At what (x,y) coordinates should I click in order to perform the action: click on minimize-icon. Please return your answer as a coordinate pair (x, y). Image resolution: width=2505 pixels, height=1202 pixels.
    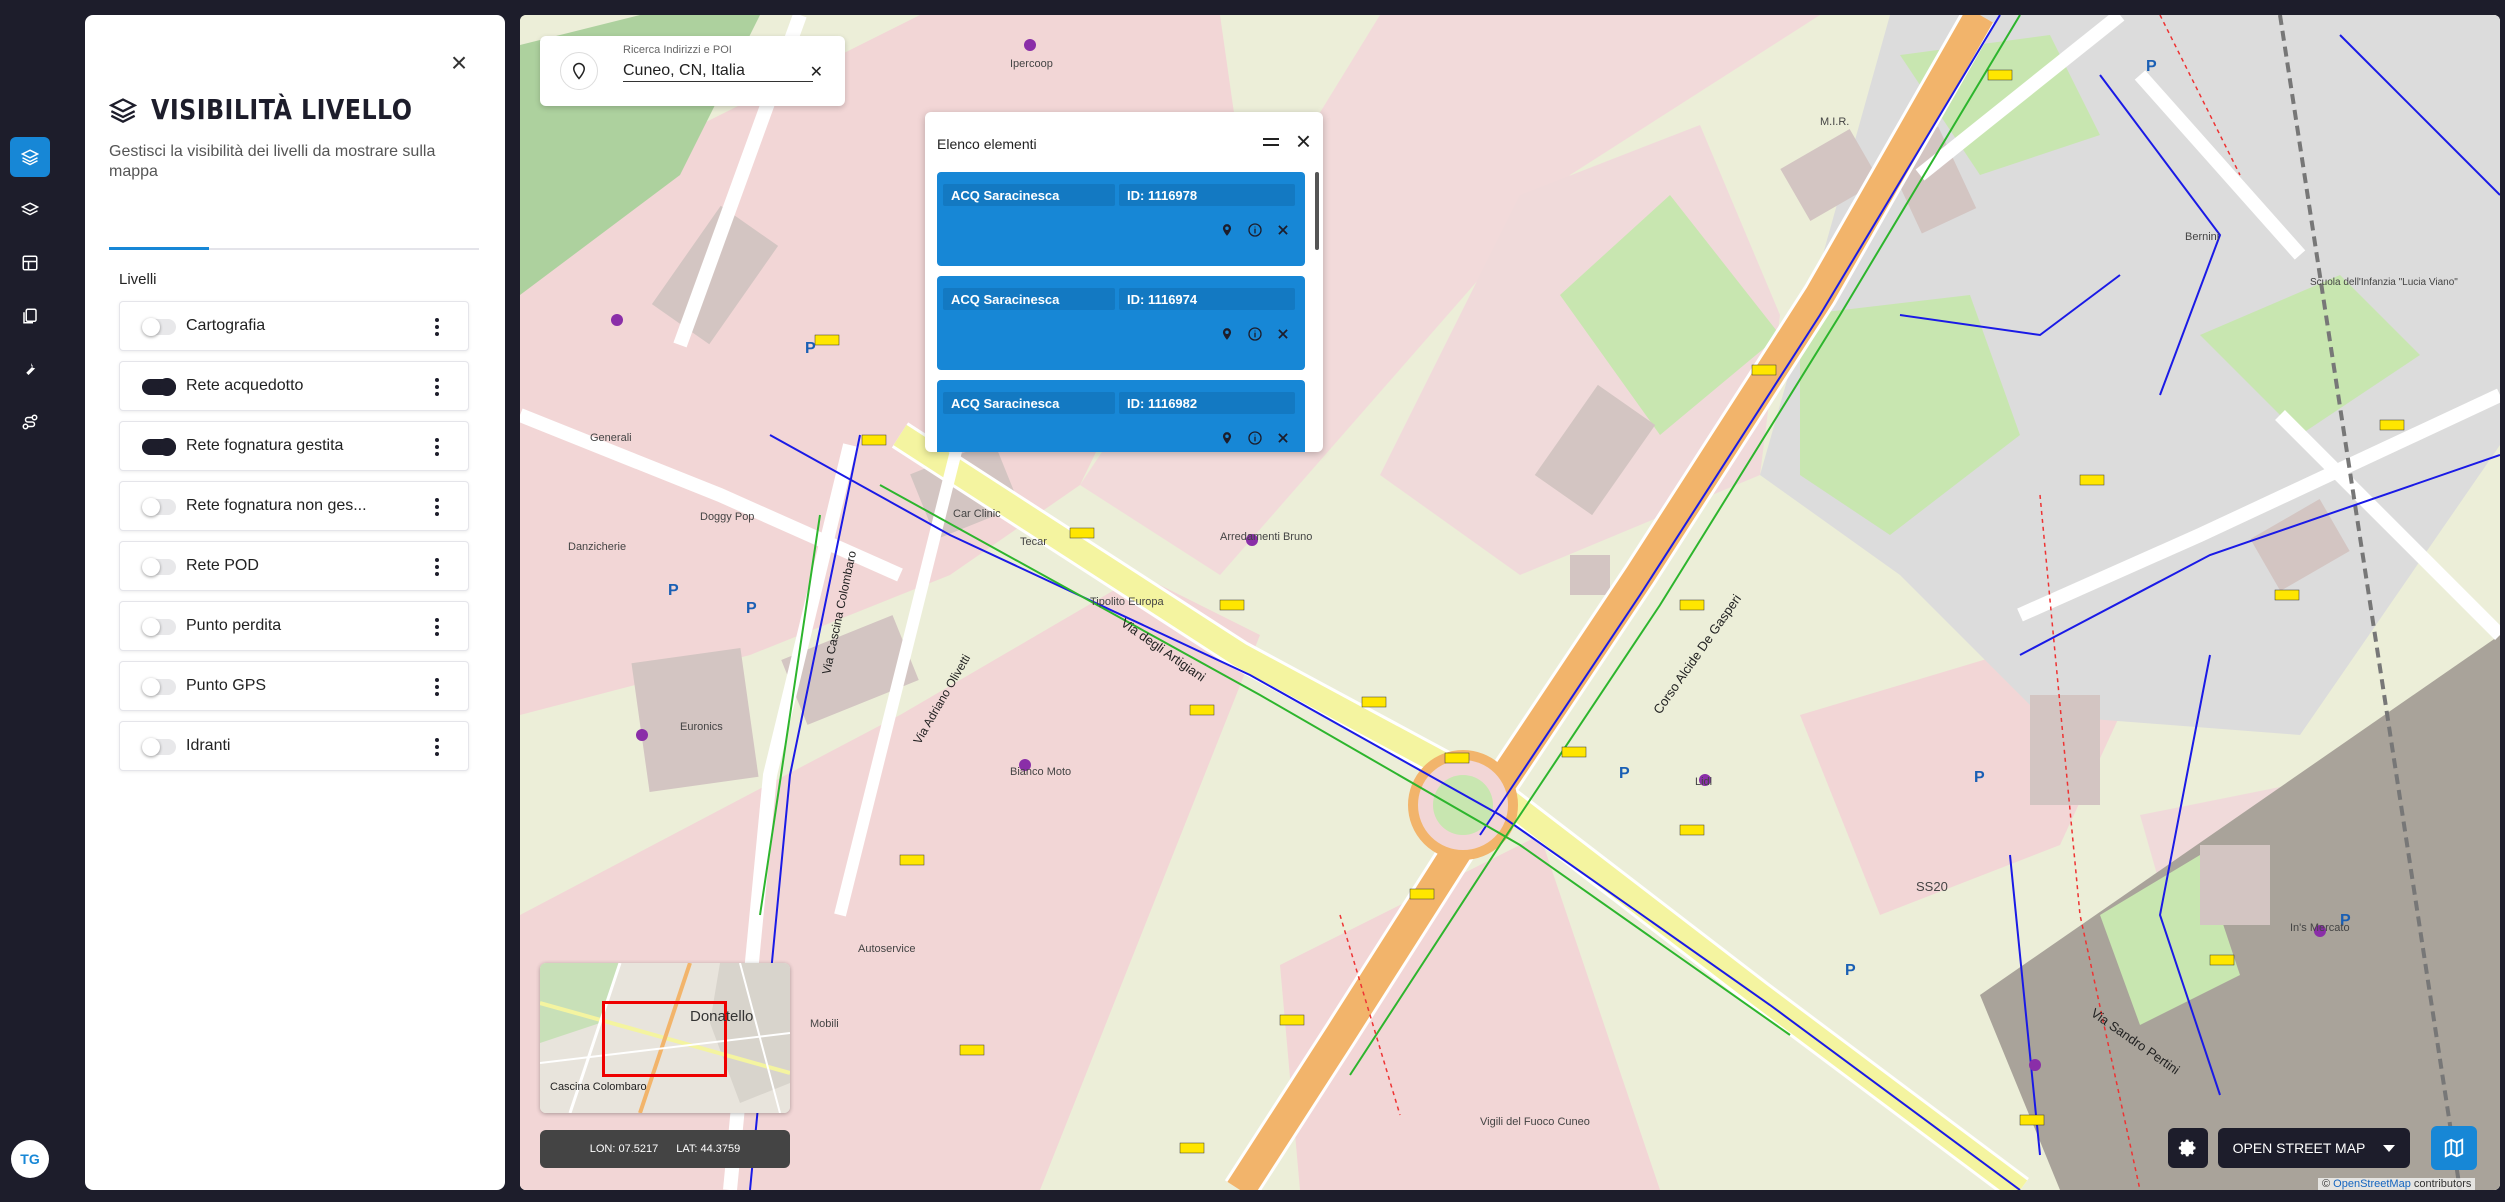
    Looking at the image, I should click on (1271, 142).